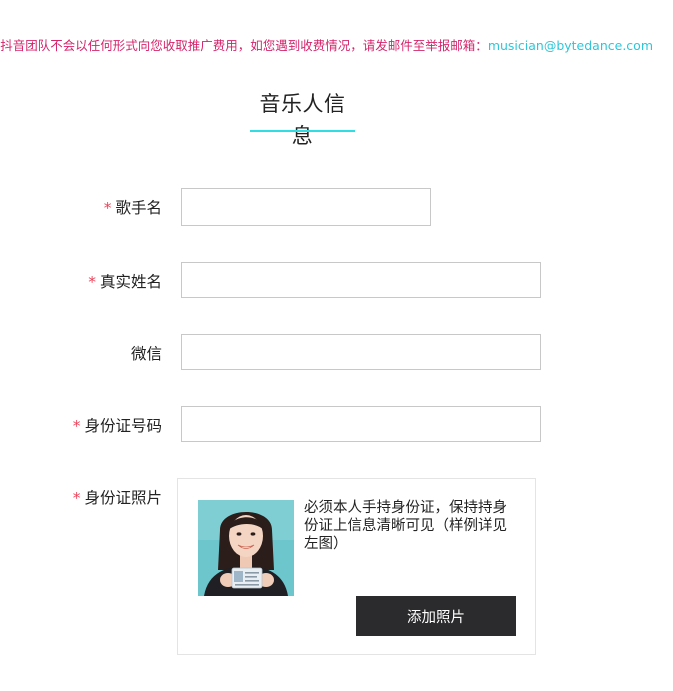  I want to click on singer-name-label-text: 歌手名, so click(138, 208).